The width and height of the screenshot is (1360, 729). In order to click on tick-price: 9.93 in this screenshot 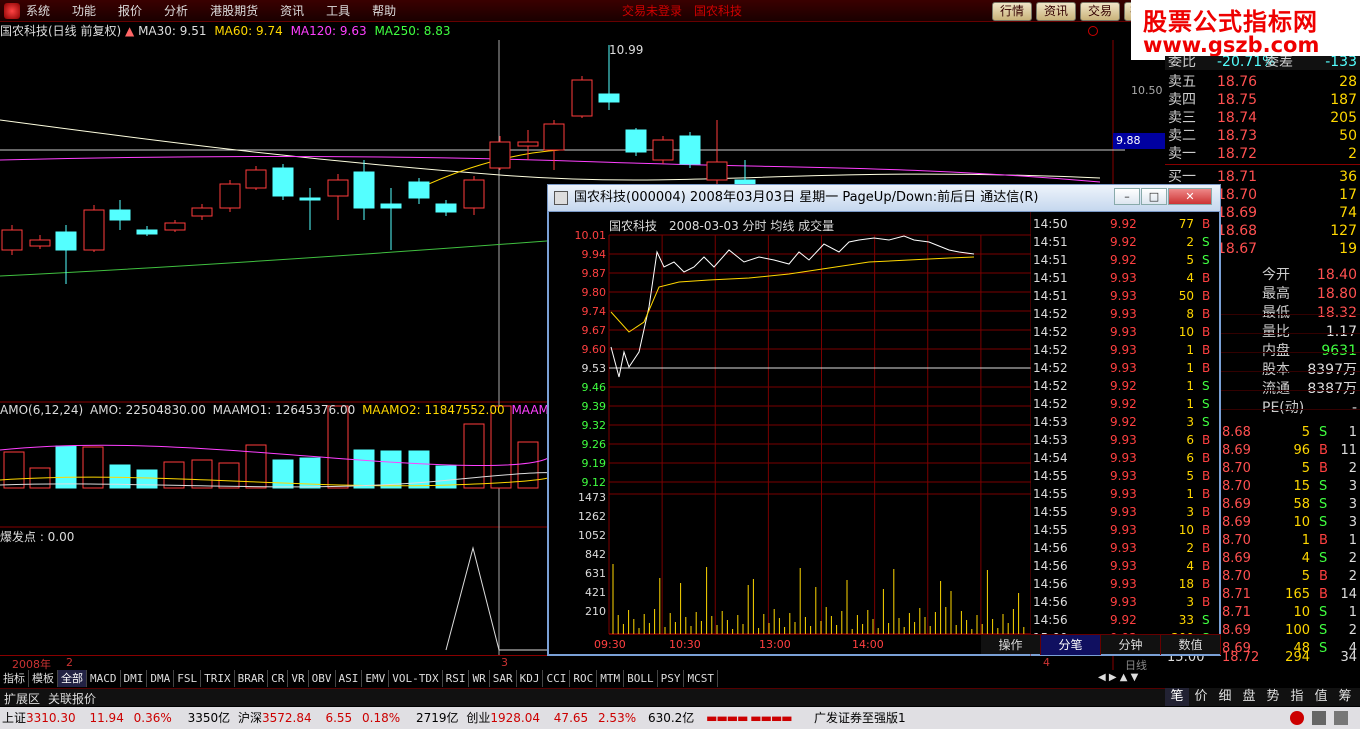, I will do `click(1123, 332)`.